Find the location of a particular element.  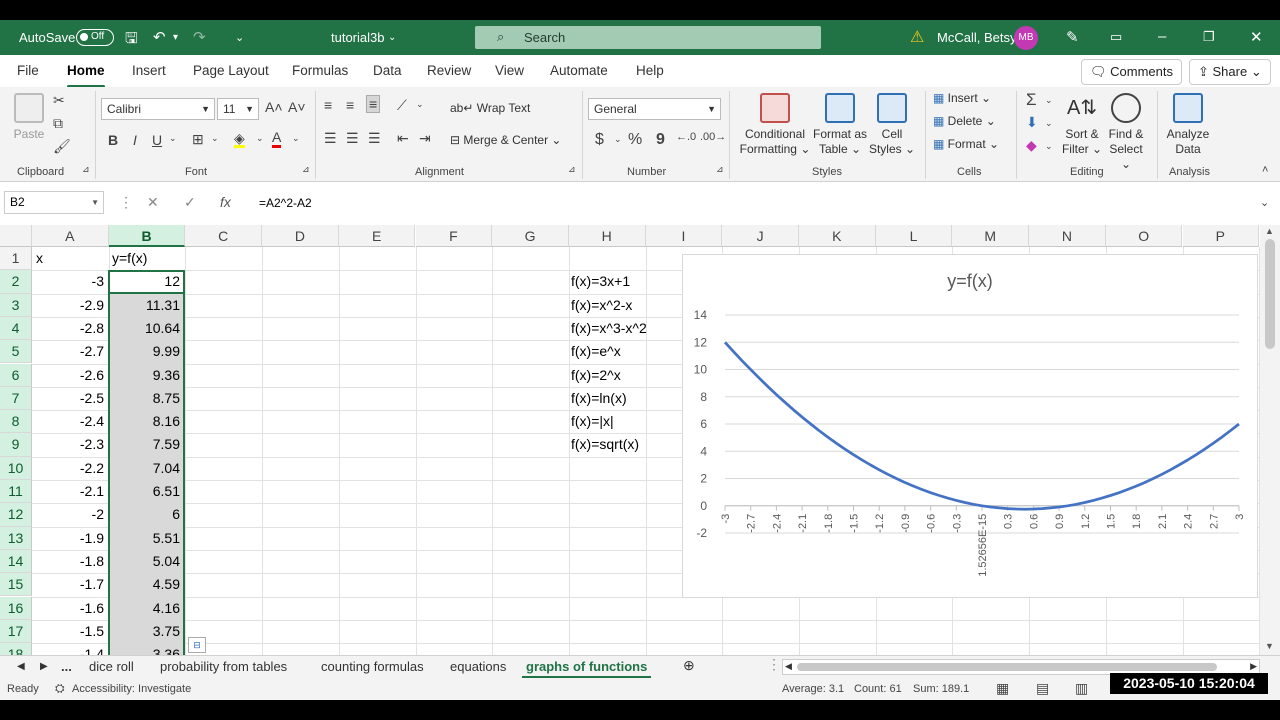

cell-h4: f(x)=x^3-x^2 is located at coordinates (622, 328).